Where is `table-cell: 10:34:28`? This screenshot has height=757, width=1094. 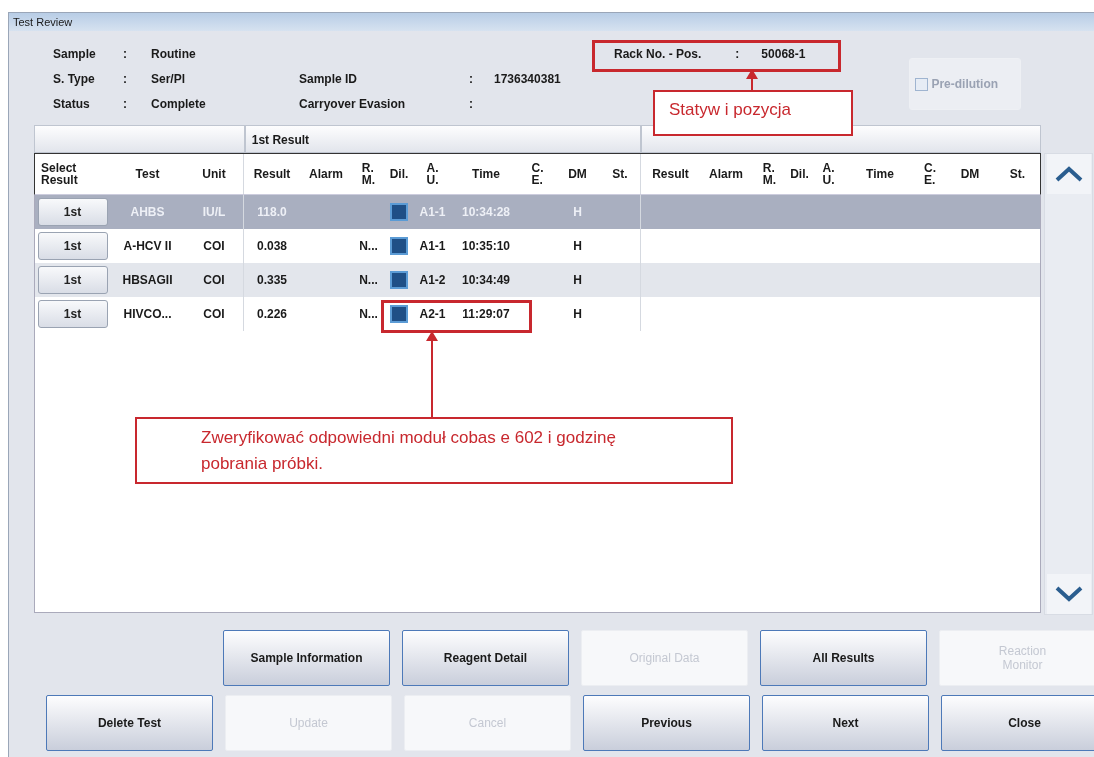
table-cell: 10:34:28 is located at coordinates (485, 212).